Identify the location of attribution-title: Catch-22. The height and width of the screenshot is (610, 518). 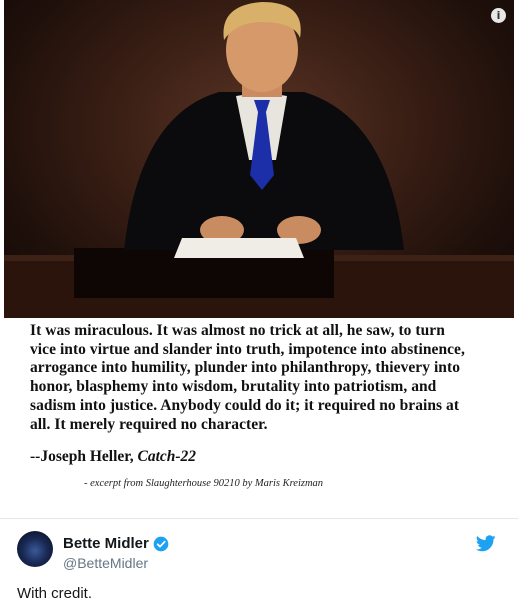
(167, 456).